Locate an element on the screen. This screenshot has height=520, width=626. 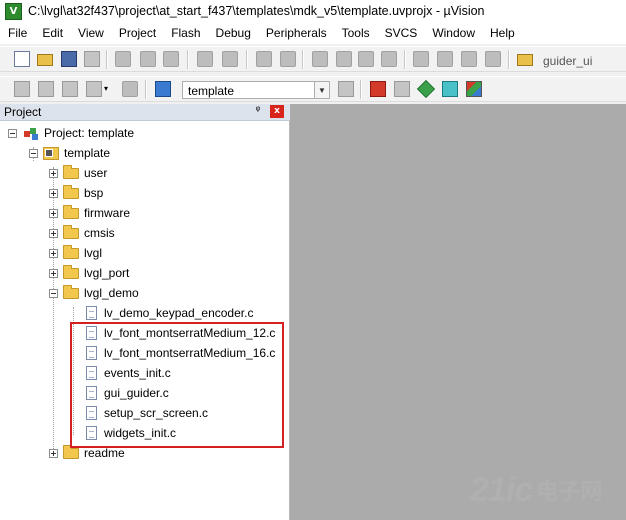
tree-group-lvgl-demo: lvgl_demo is located at coordinates (94, 293).